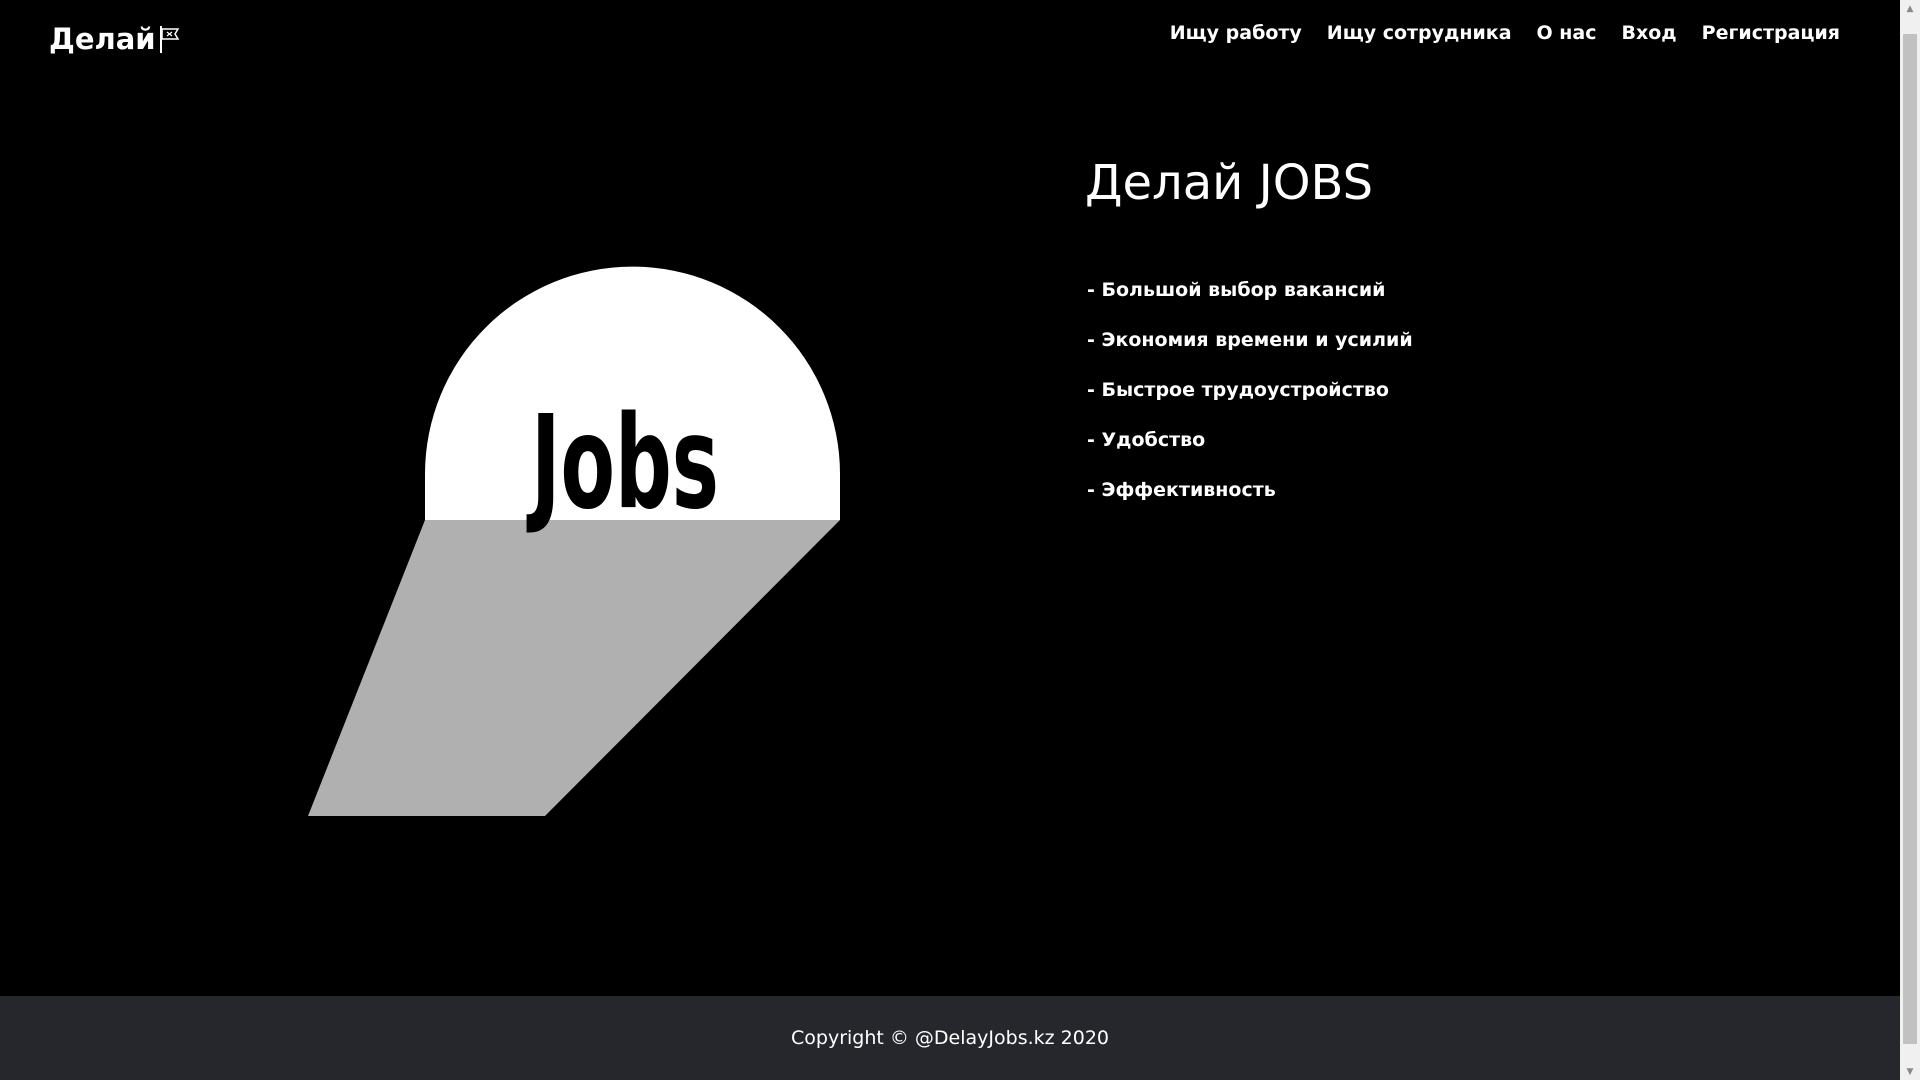 This screenshot has height=1080, width=1920. Describe the element at coordinates (1649, 33) in the screenshot. I see `nav-link-login: Вход` at that location.